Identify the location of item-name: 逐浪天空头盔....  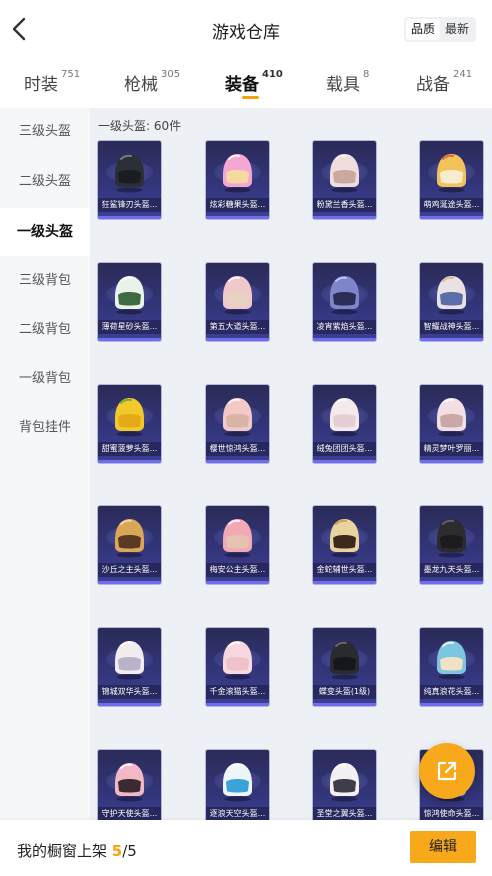
(237, 813).